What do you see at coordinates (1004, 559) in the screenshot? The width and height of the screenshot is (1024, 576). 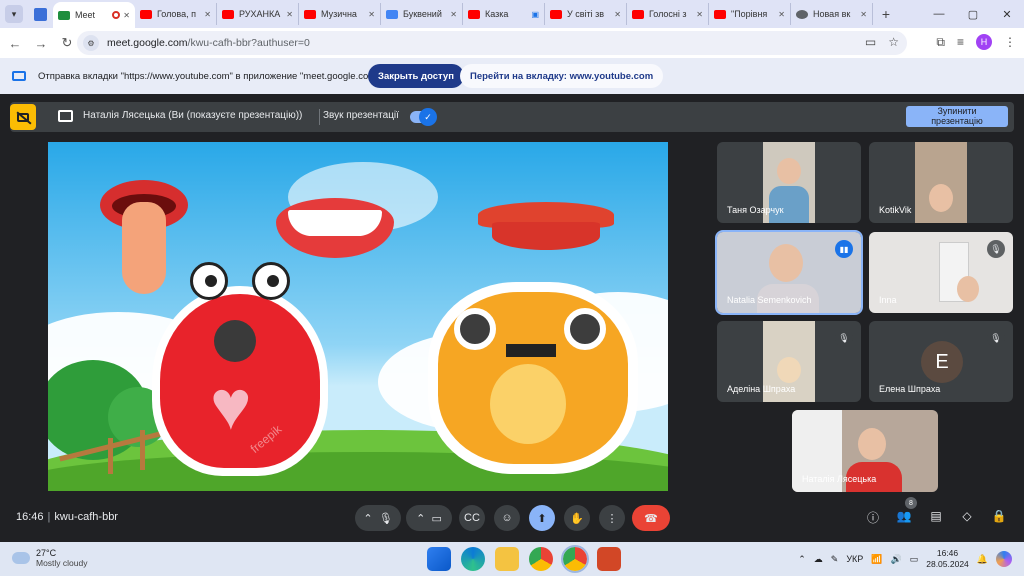 I see `copilot-icon` at bounding box center [1004, 559].